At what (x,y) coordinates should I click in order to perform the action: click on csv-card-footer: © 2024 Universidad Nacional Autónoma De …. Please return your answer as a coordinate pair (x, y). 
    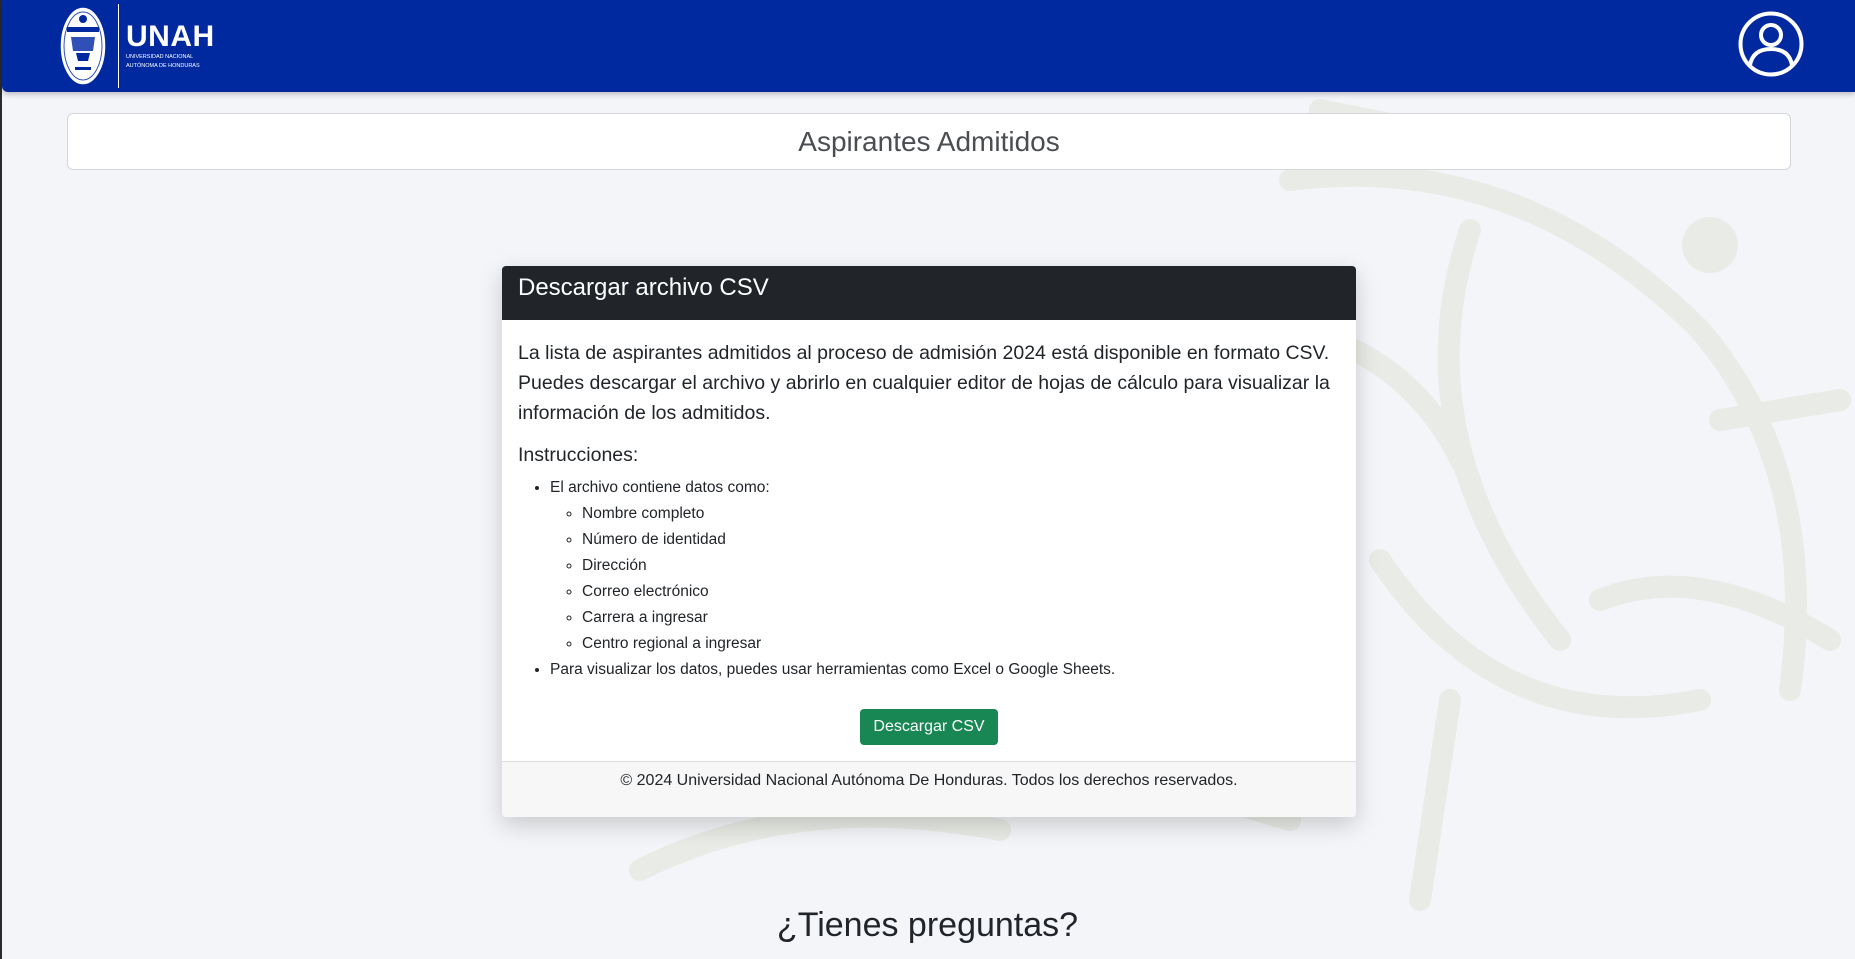
    Looking at the image, I should click on (929, 789).